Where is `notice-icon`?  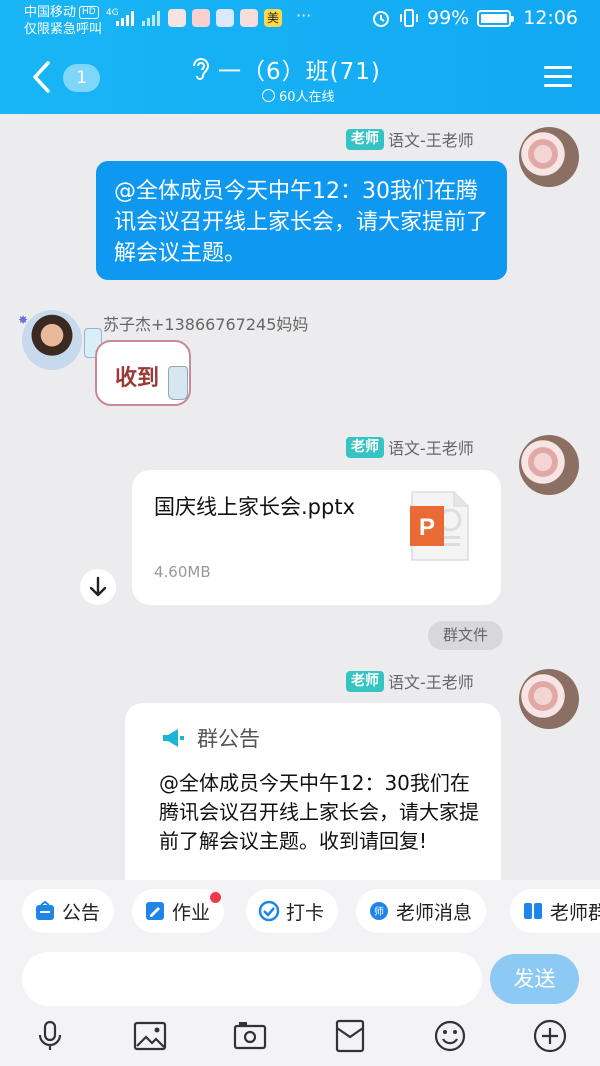
notice-icon is located at coordinates (45, 910).